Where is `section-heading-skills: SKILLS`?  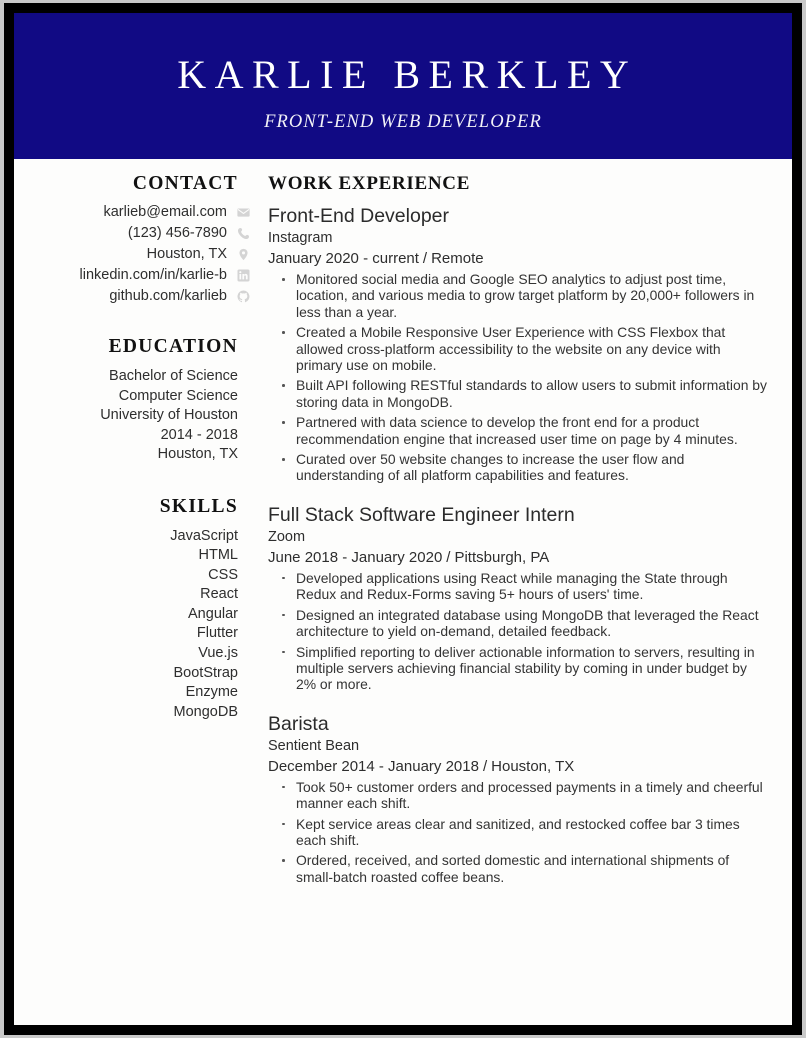 section-heading-skills: SKILLS is located at coordinates (198, 506).